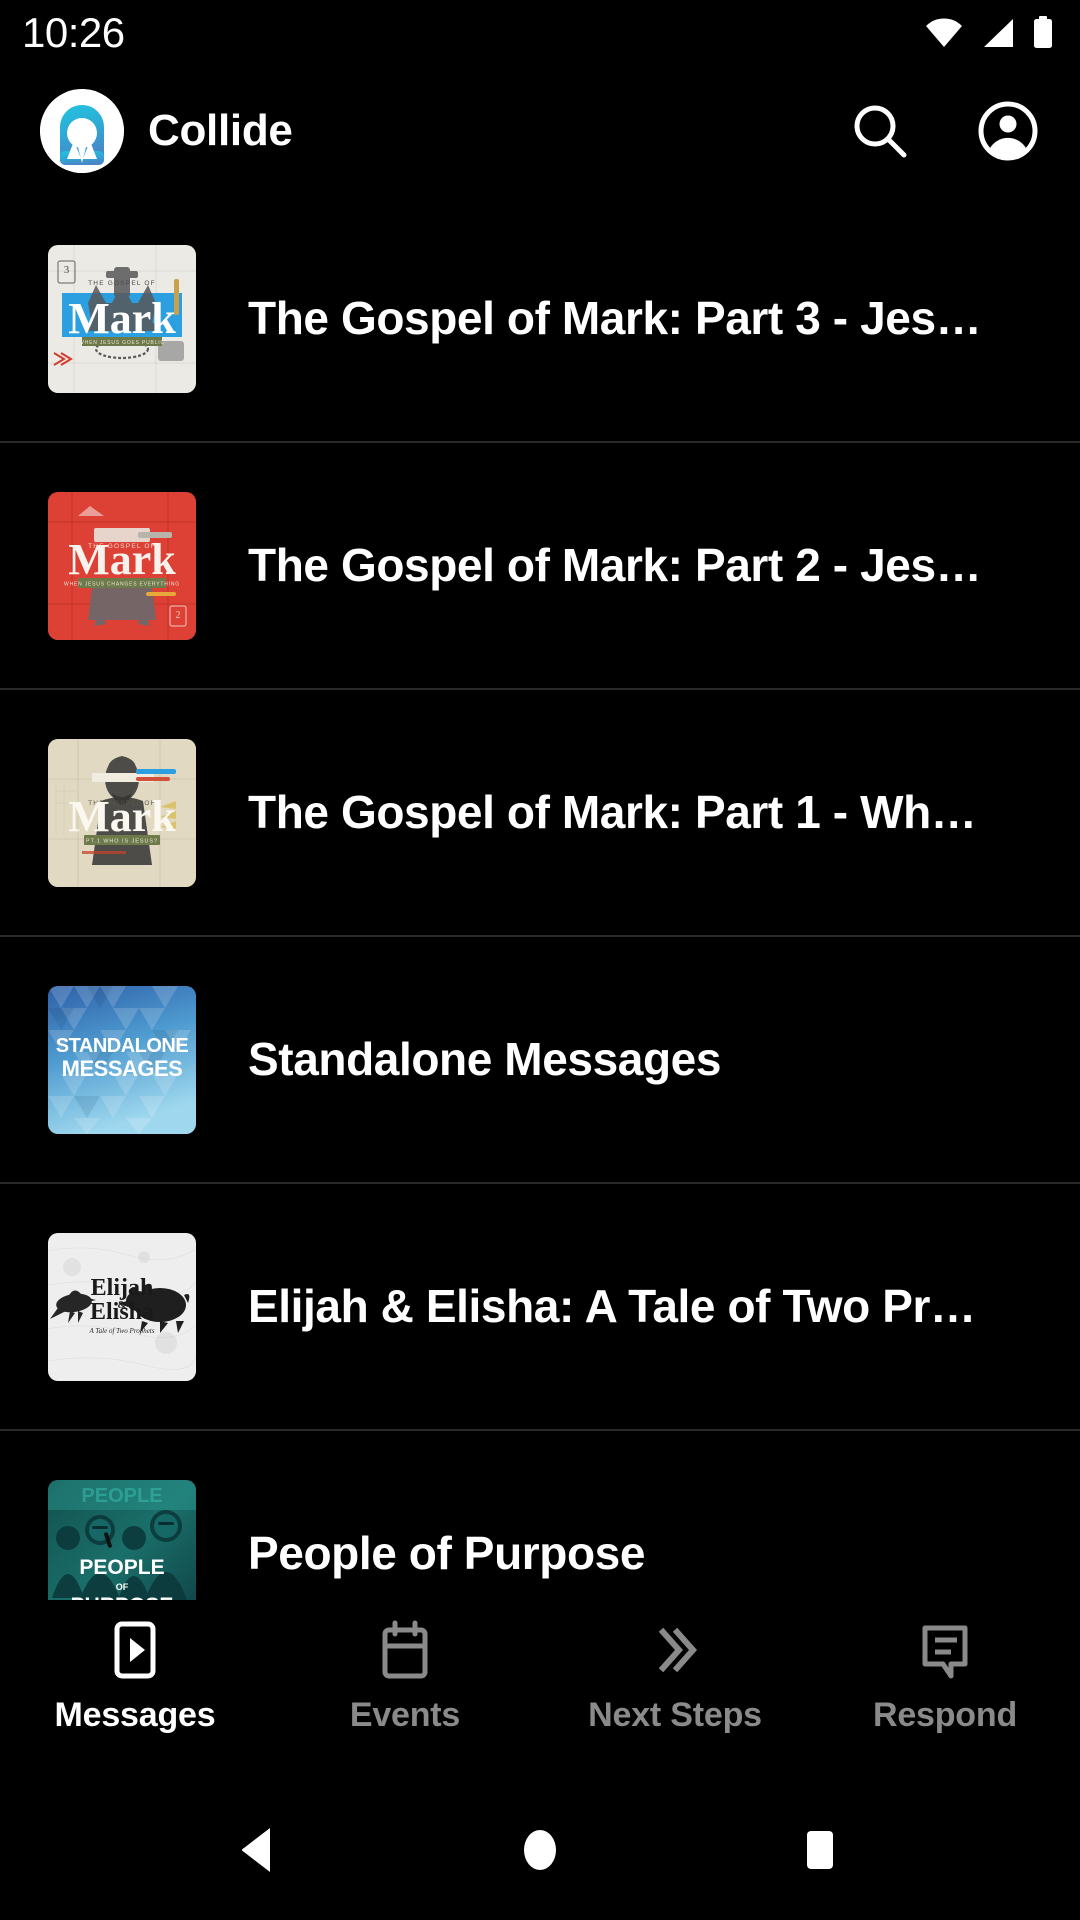 The height and width of the screenshot is (1920, 1080). I want to click on app-header: Collide, so click(540, 131).